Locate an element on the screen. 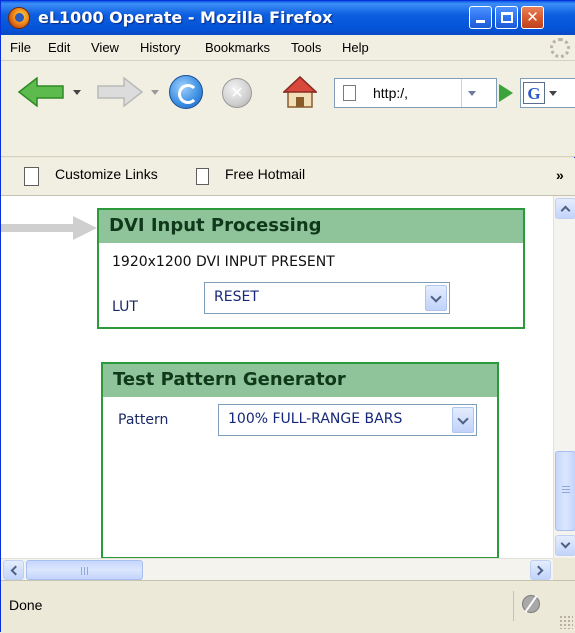  horizontal-scrollbar is located at coordinates (277, 569).